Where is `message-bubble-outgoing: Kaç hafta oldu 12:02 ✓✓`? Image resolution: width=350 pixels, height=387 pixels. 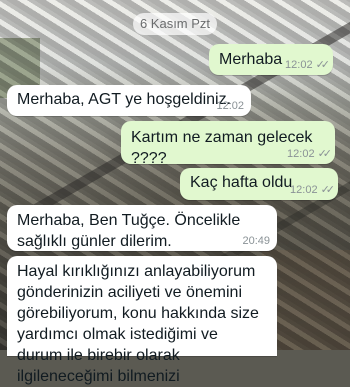
message-bubble-outgoing: Kaç hafta oldu 12:02 ✓✓ is located at coordinates (259, 184).